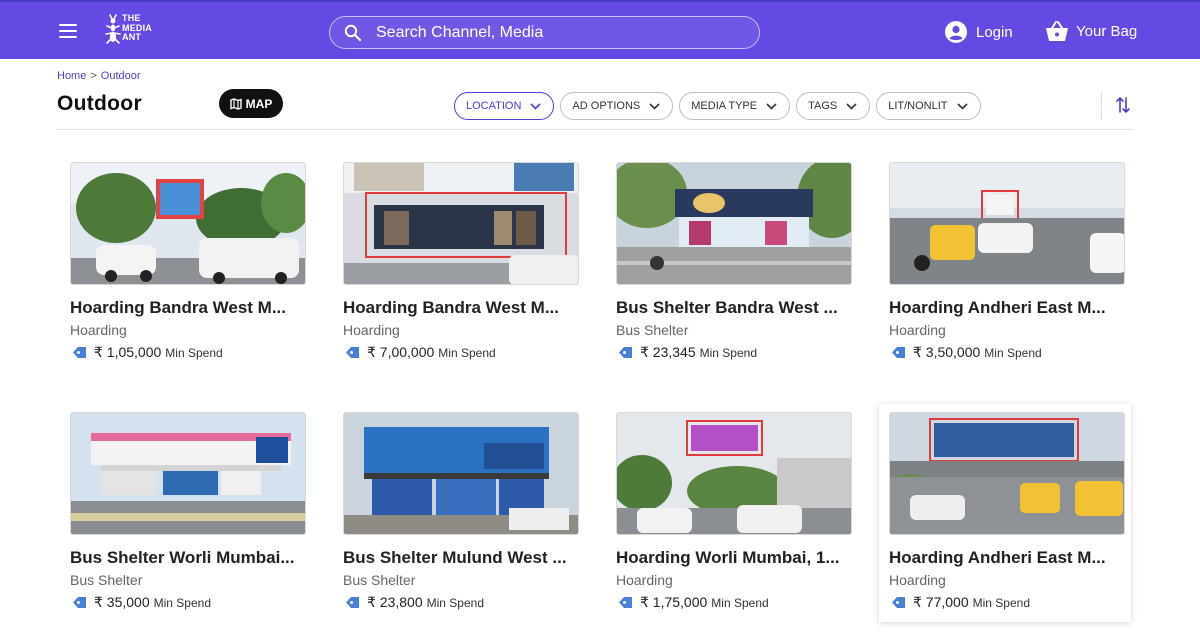 The width and height of the screenshot is (1200, 640). I want to click on map-button: MAP, so click(251, 103).